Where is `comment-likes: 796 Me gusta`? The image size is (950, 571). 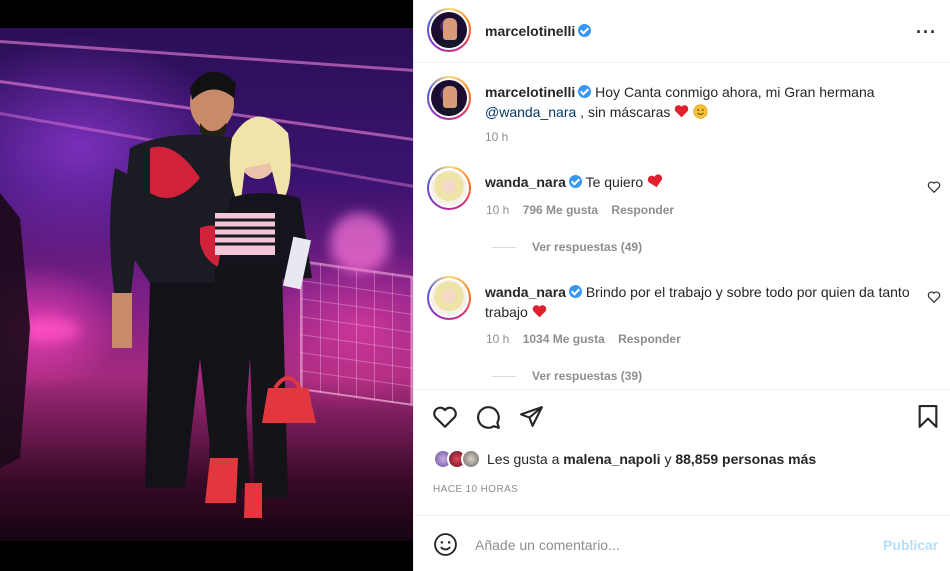
comment-likes: 796 Me gusta is located at coordinates (560, 210).